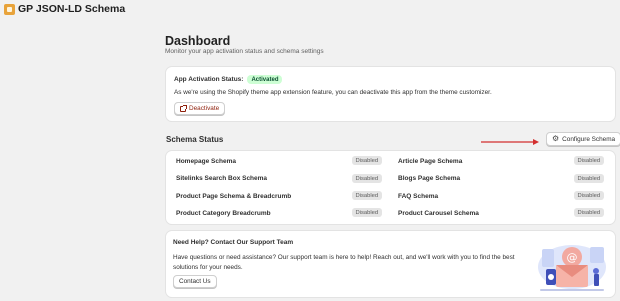 The width and height of the screenshot is (620, 301). I want to click on schema-item-faq: FAQ Schema, so click(418, 196).